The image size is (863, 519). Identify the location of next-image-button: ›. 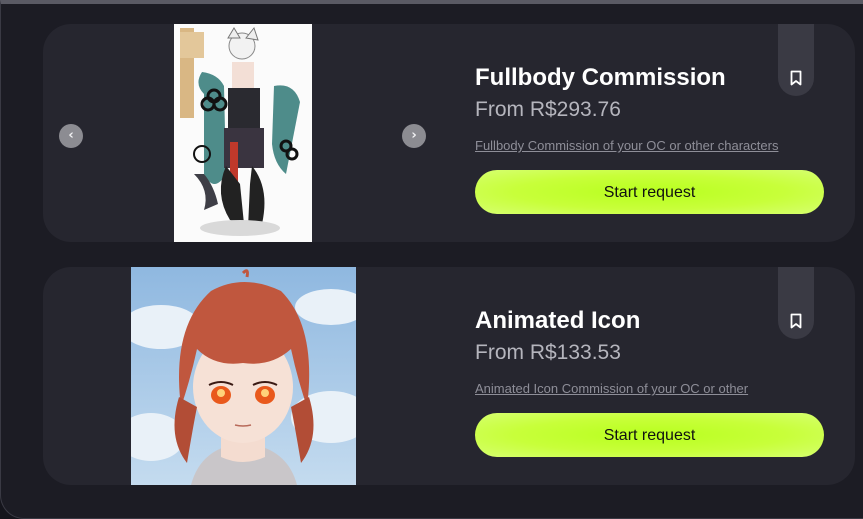
(414, 136).